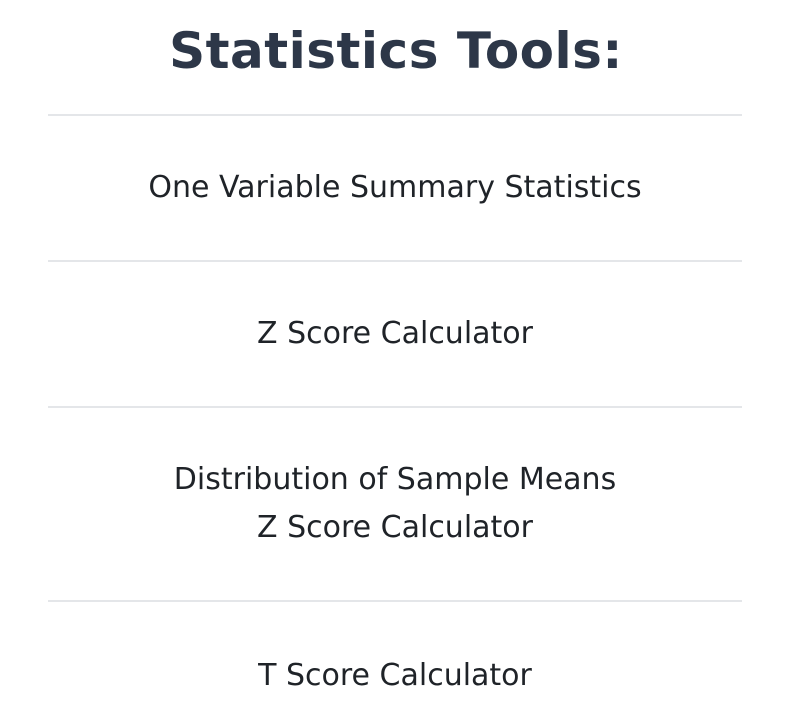  What do you see at coordinates (395, 479) in the screenshot?
I see `tool-label-line-1: Distribution of Sample Means` at bounding box center [395, 479].